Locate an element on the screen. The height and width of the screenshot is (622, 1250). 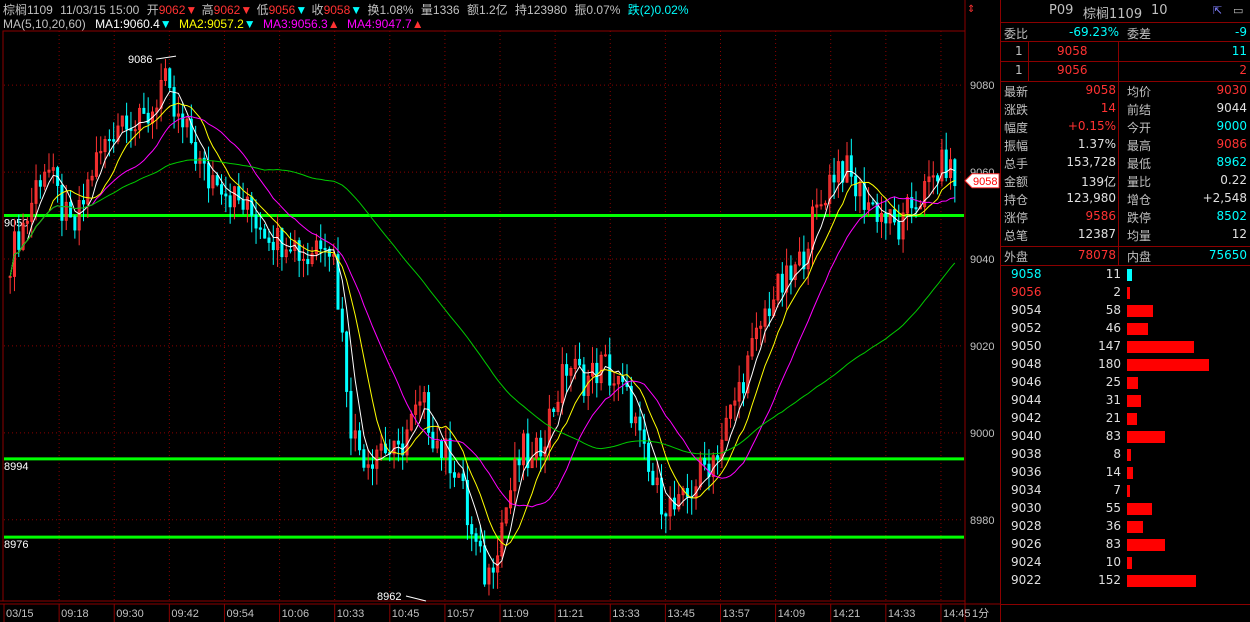
stat-label: 均量 is located at coordinates (1139, 236).